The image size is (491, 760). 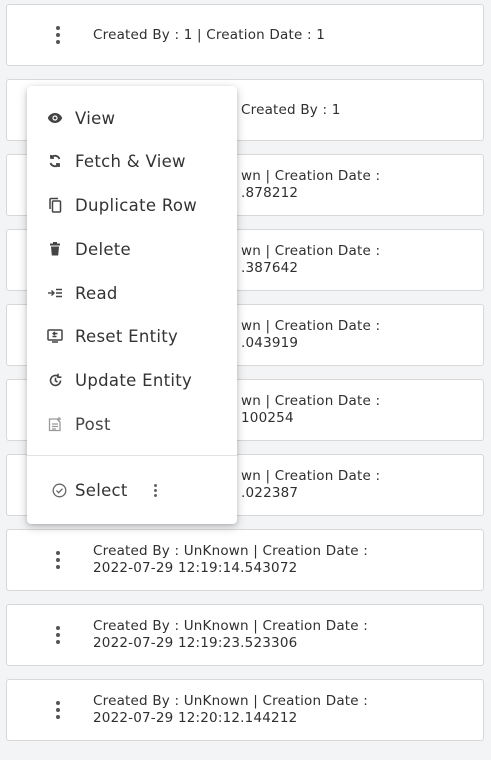 What do you see at coordinates (356, 110) in the screenshot?
I see `record-info: Created By : 1` at bounding box center [356, 110].